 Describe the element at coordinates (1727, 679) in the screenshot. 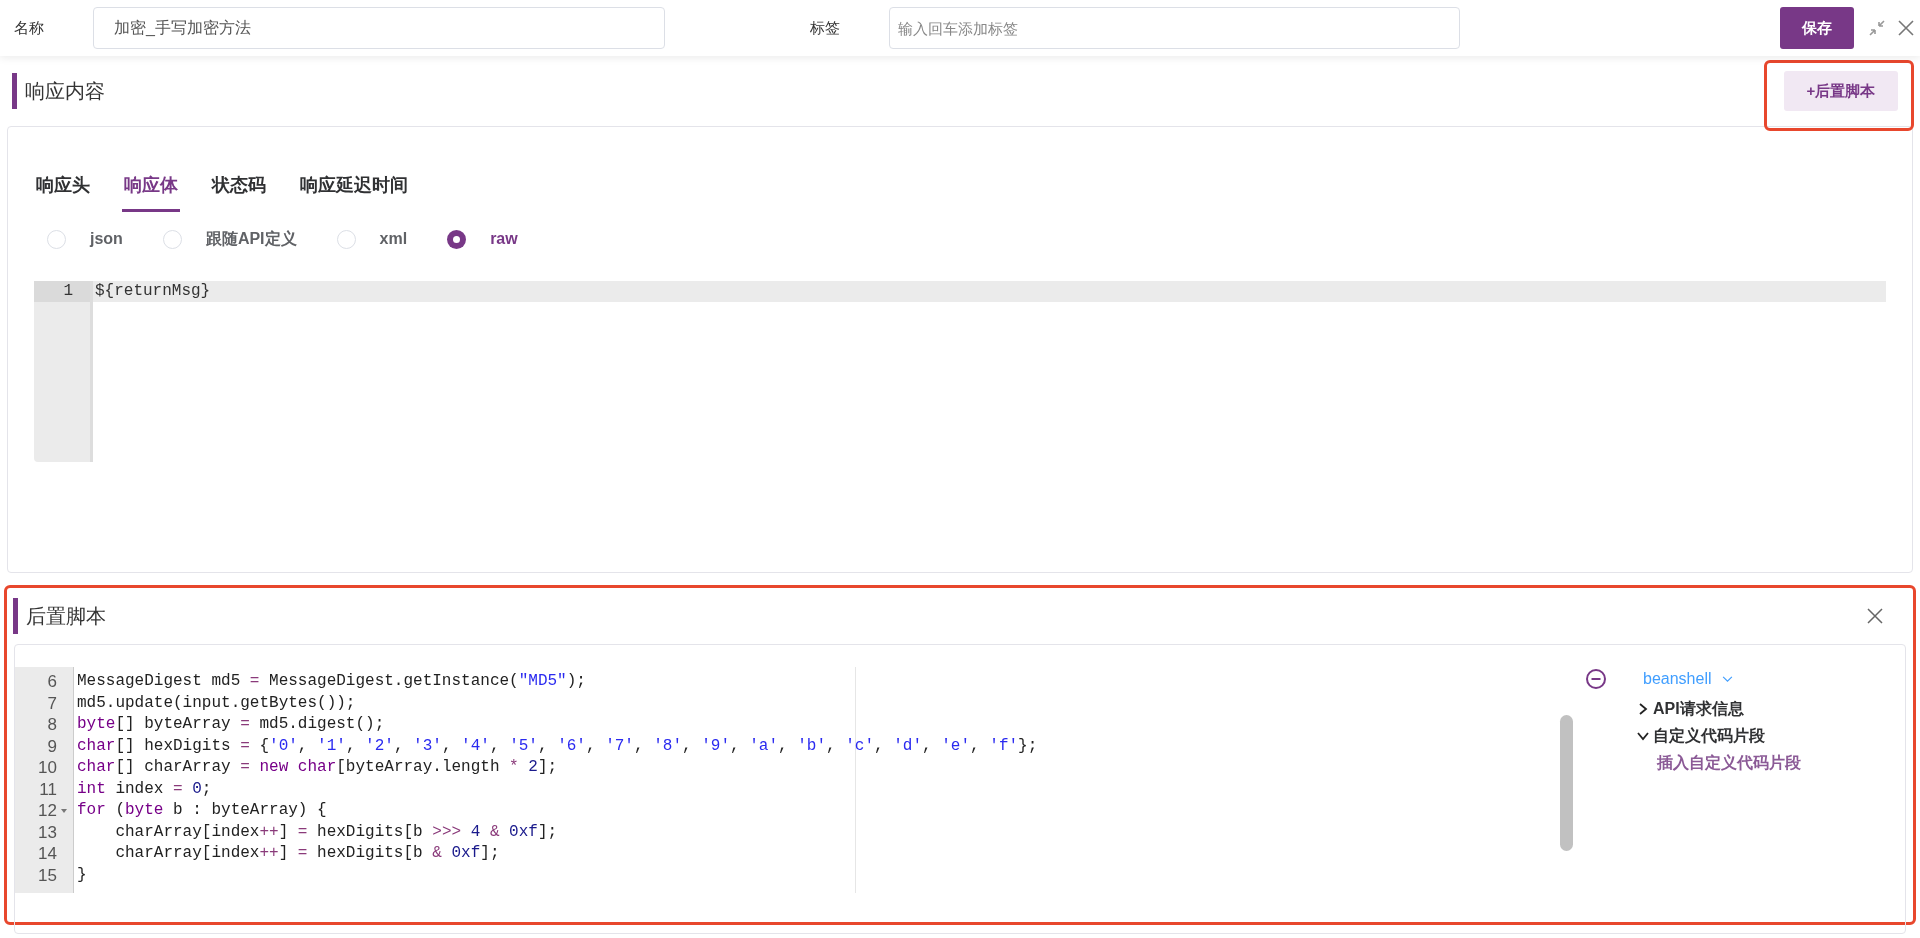

I see `chevron-down-icon` at that location.